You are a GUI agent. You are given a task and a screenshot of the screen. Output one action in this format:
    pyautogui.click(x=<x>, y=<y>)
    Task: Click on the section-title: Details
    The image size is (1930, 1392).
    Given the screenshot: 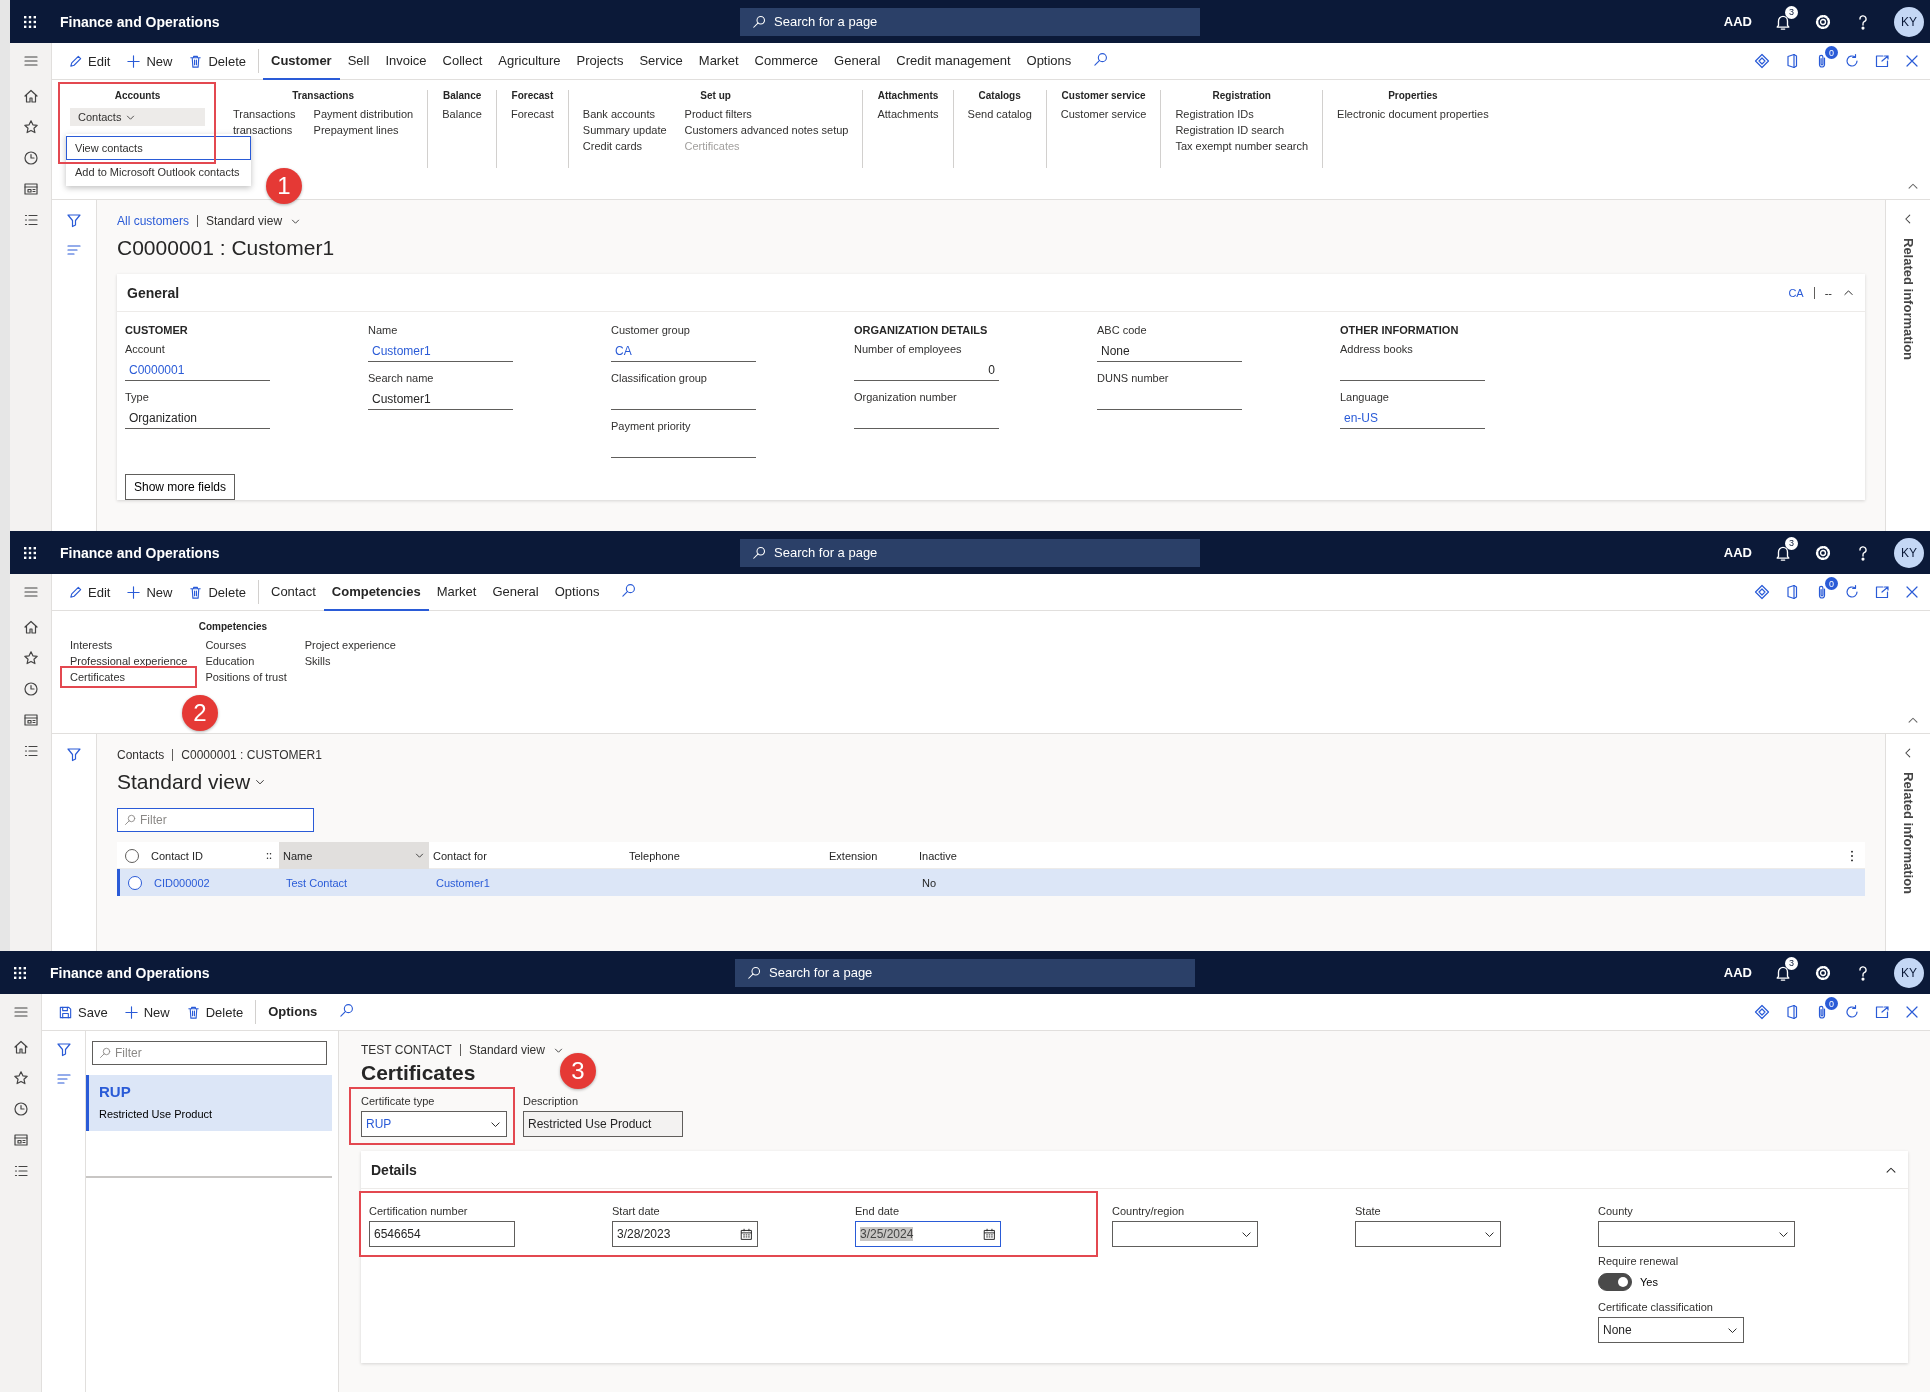 What is the action you would take?
    pyautogui.click(x=394, y=1169)
    